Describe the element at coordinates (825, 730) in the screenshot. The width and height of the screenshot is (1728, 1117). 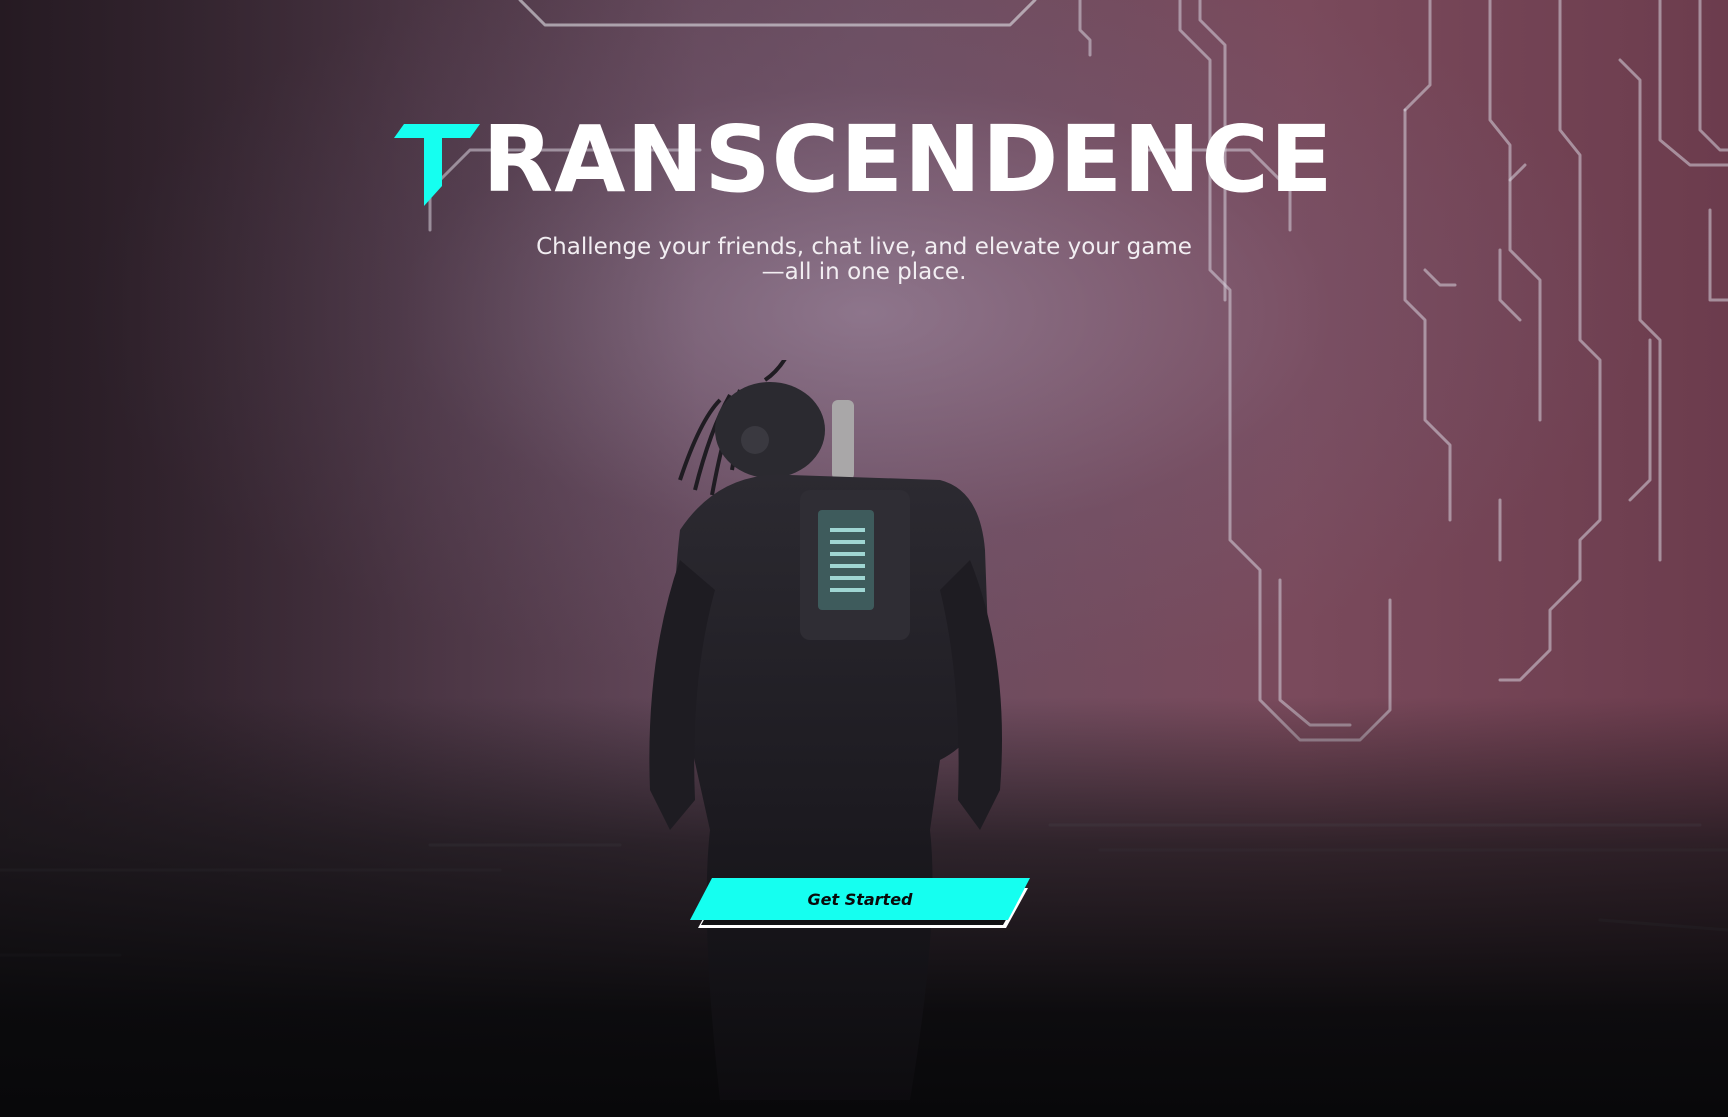
I see `armored-character-illustration` at that location.